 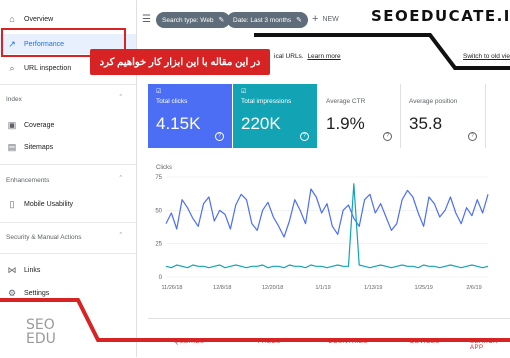 What do you see at coordinates (41, 339) in the screenshot?
I see `logo-line: EDU` at bounding box center [41, 339].